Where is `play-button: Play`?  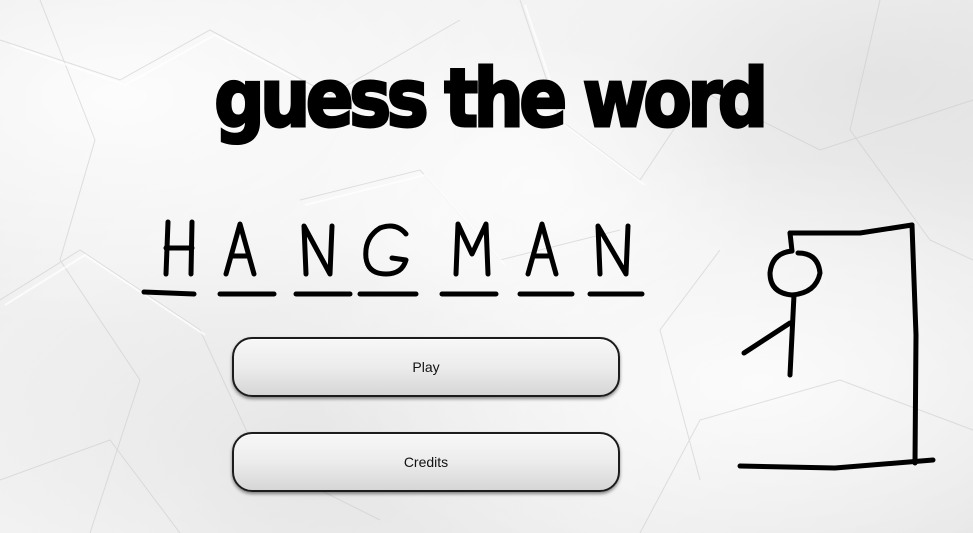 play-button: Play is located at coordinates (426, 367).